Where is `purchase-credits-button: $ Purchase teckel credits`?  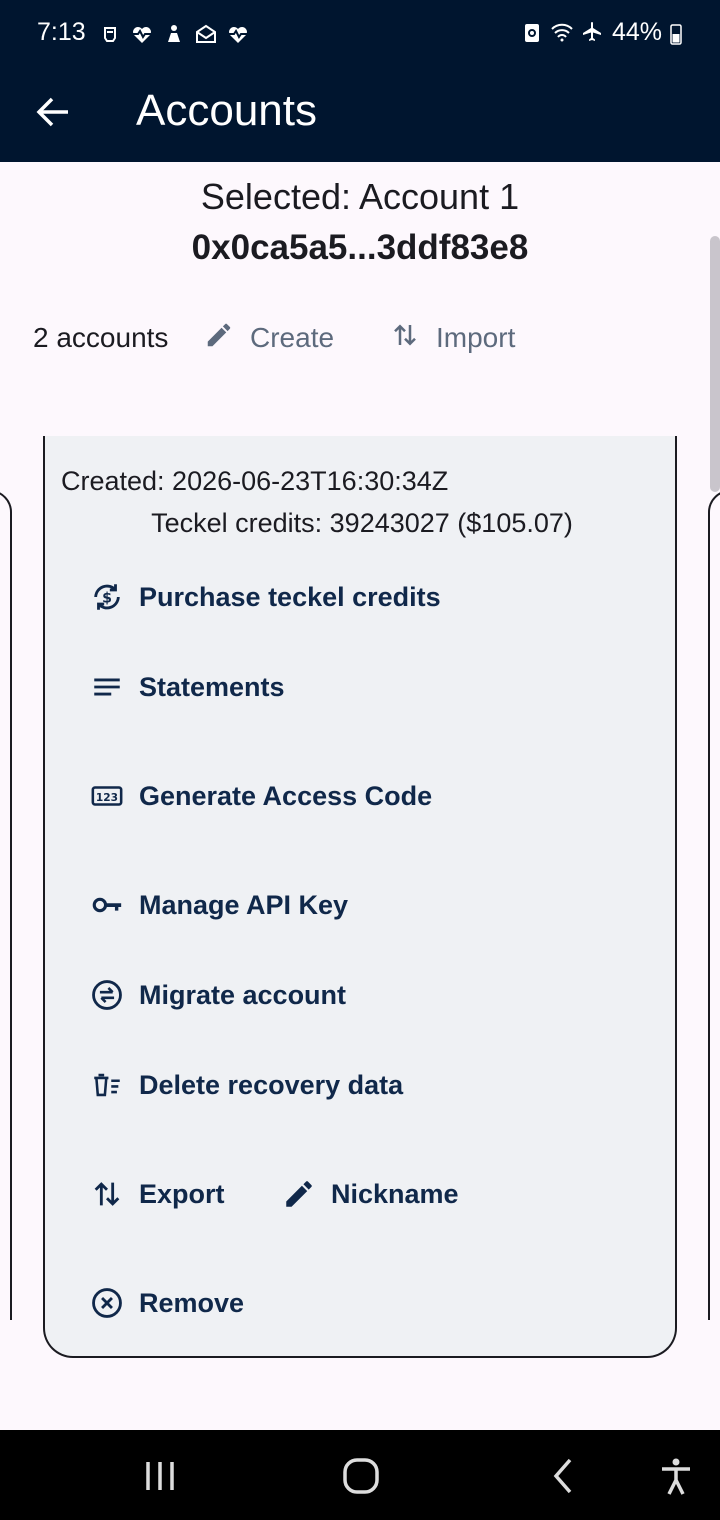
purchase-credits-button: $ Purchase teckel credits is located at coordinates (265, 597).